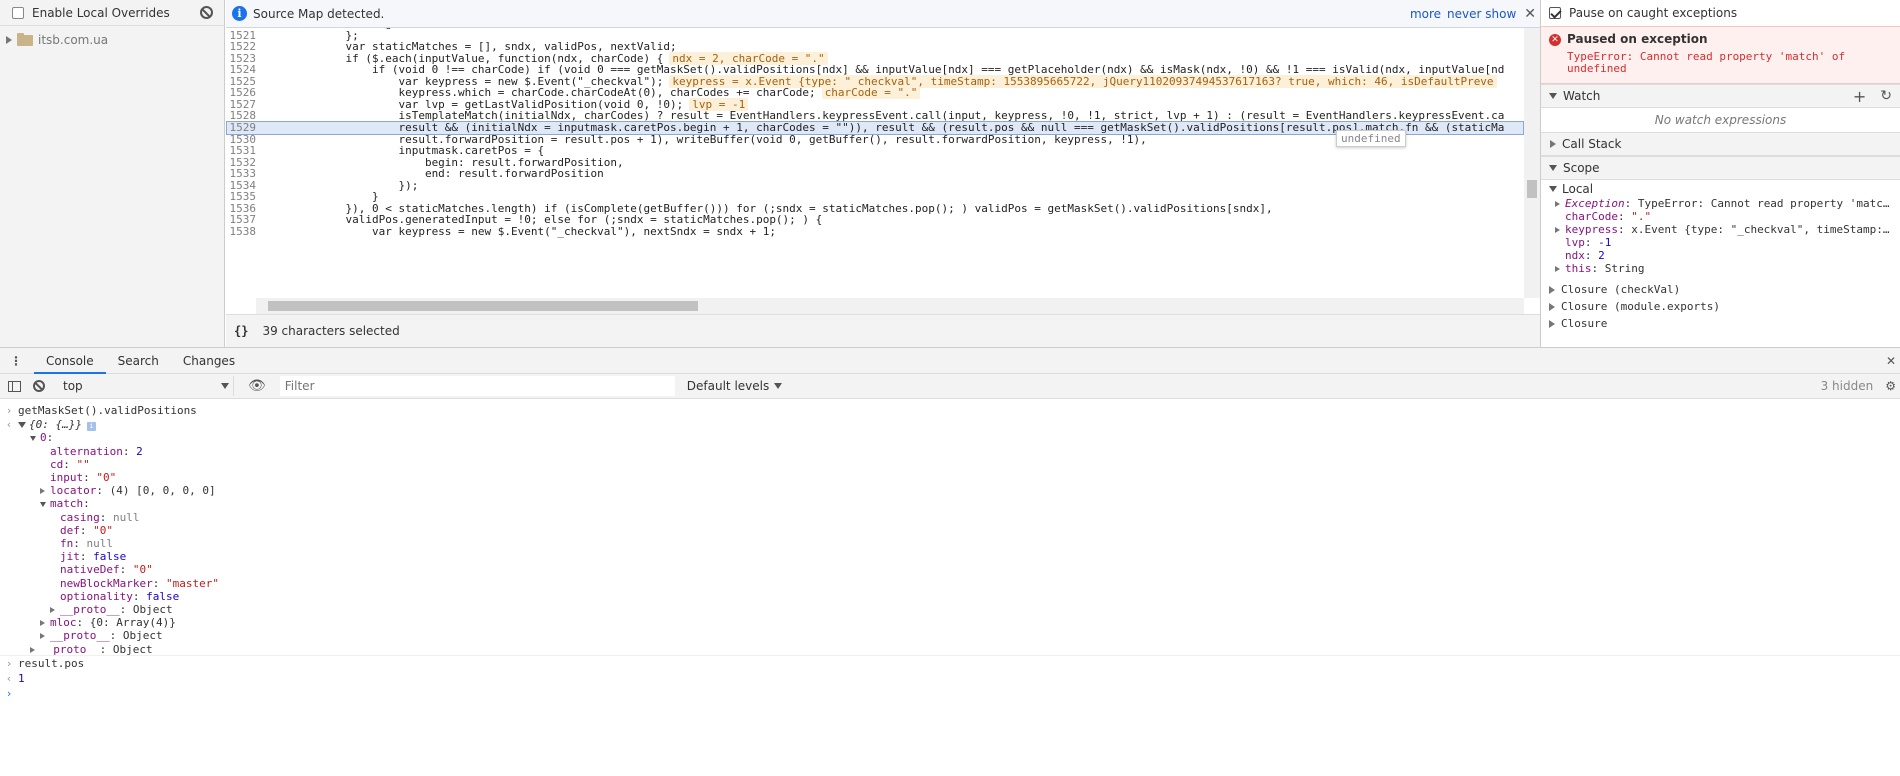  I want to click on object-property: casing: null, so click(950, 517).